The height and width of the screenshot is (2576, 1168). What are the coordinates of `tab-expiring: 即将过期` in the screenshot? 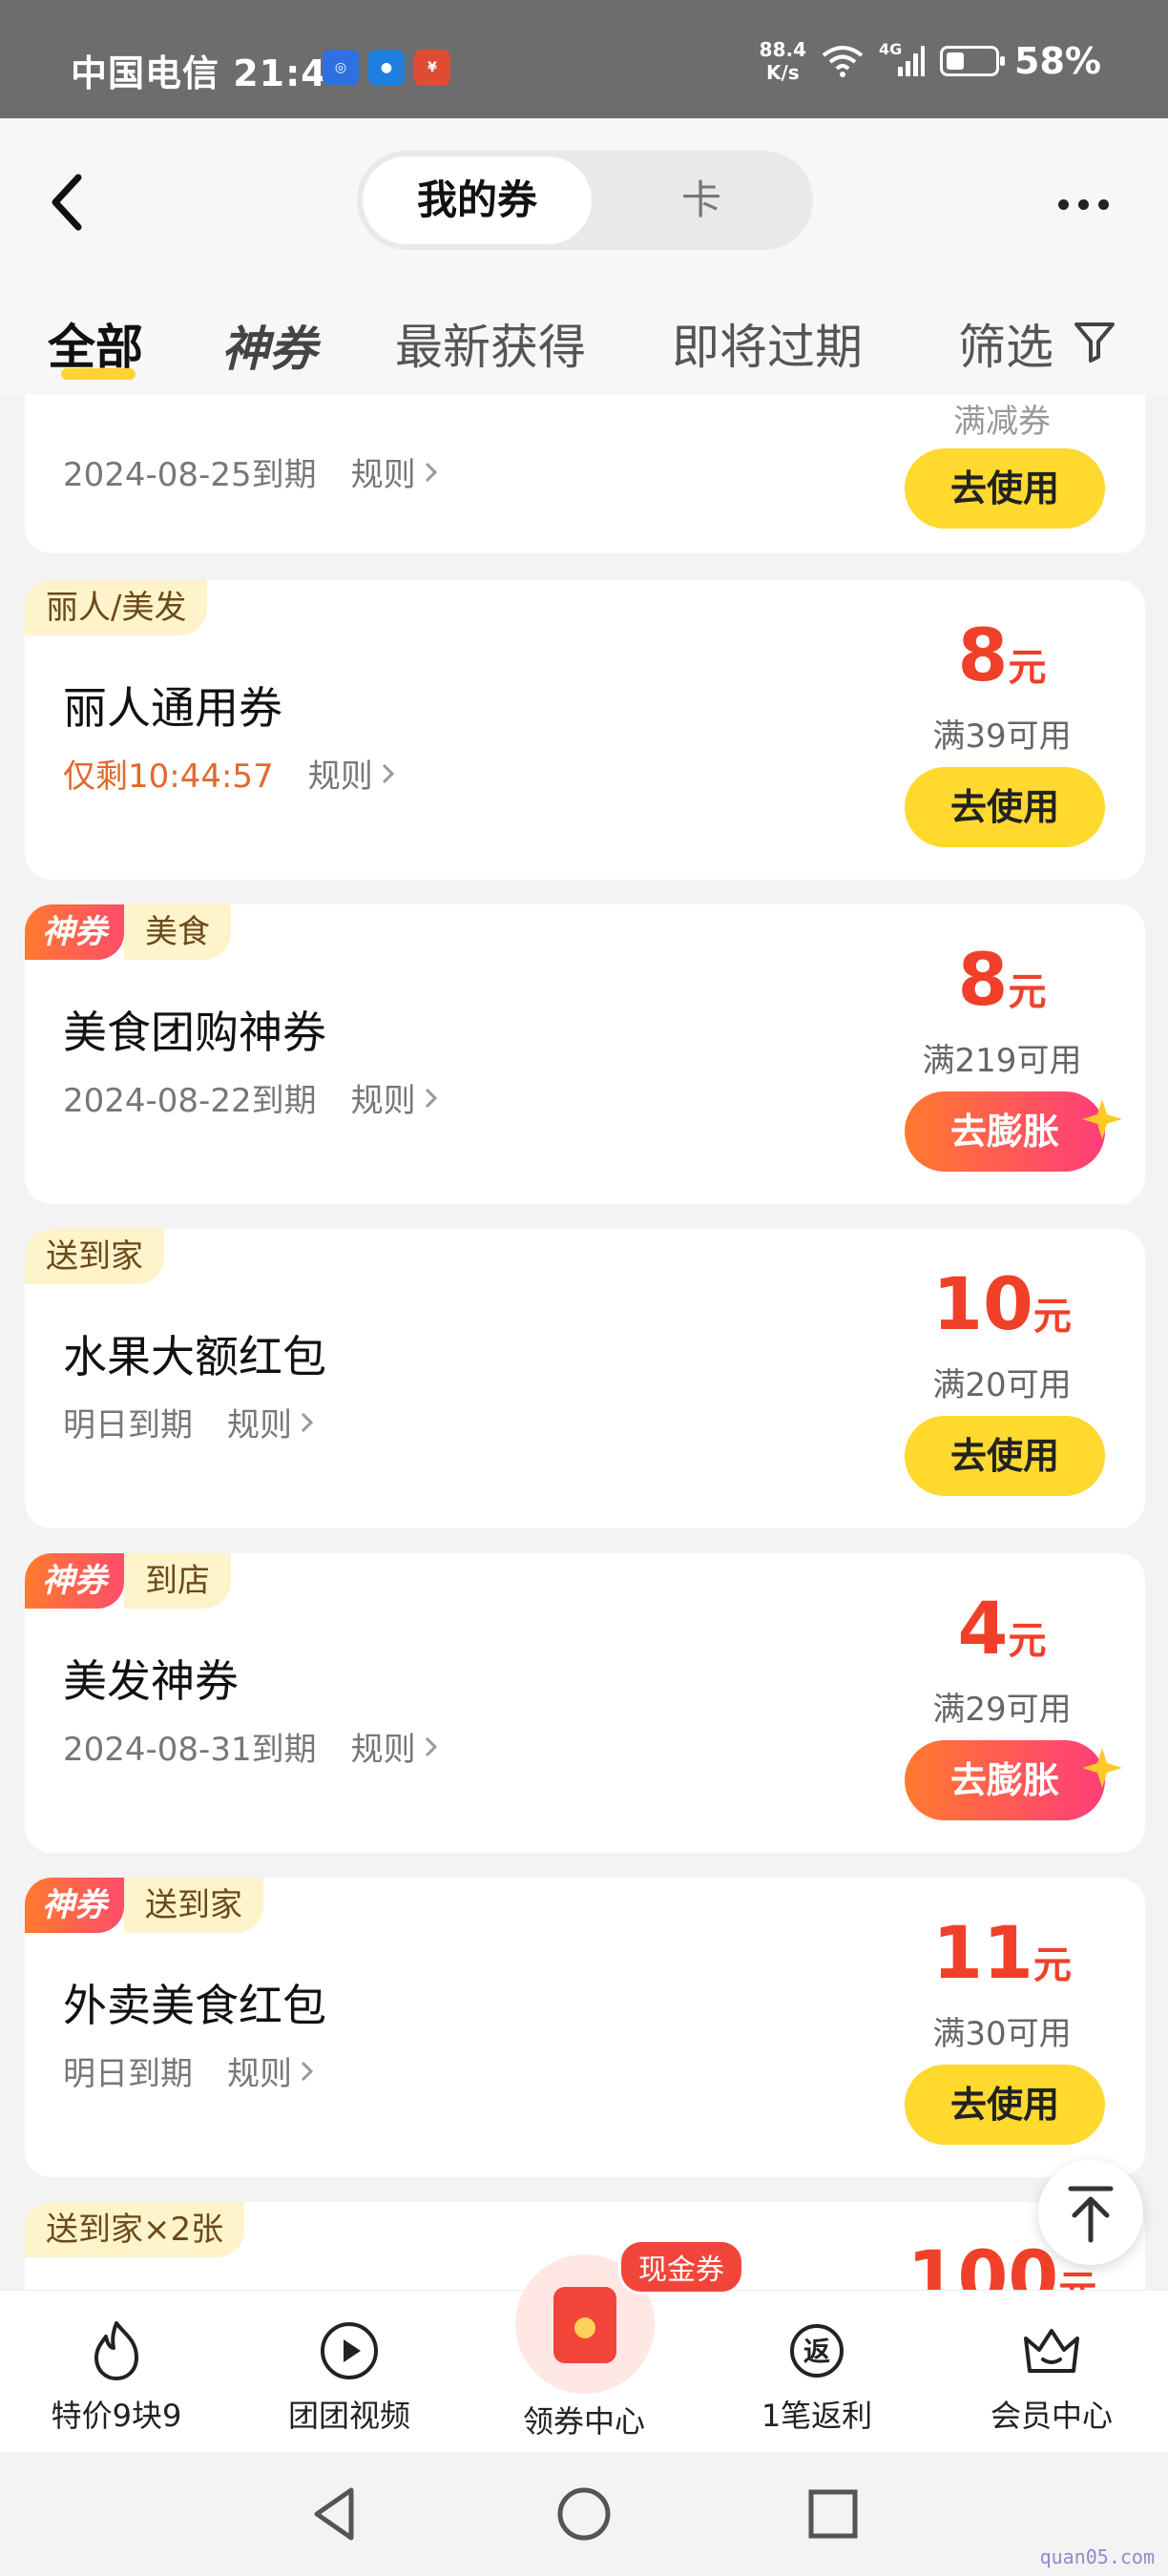 It's located at (767, 343).